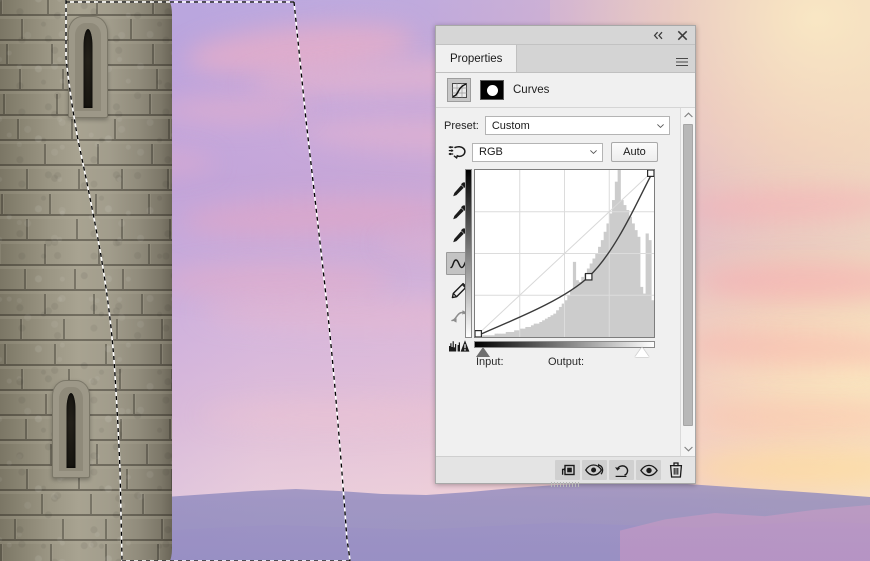 The width and height of the screenshot is (870, 561). What do you see at coordinates (537, 152) in the screenshot?
I see `channel-select: RGB` at bounding box center [537, 152].